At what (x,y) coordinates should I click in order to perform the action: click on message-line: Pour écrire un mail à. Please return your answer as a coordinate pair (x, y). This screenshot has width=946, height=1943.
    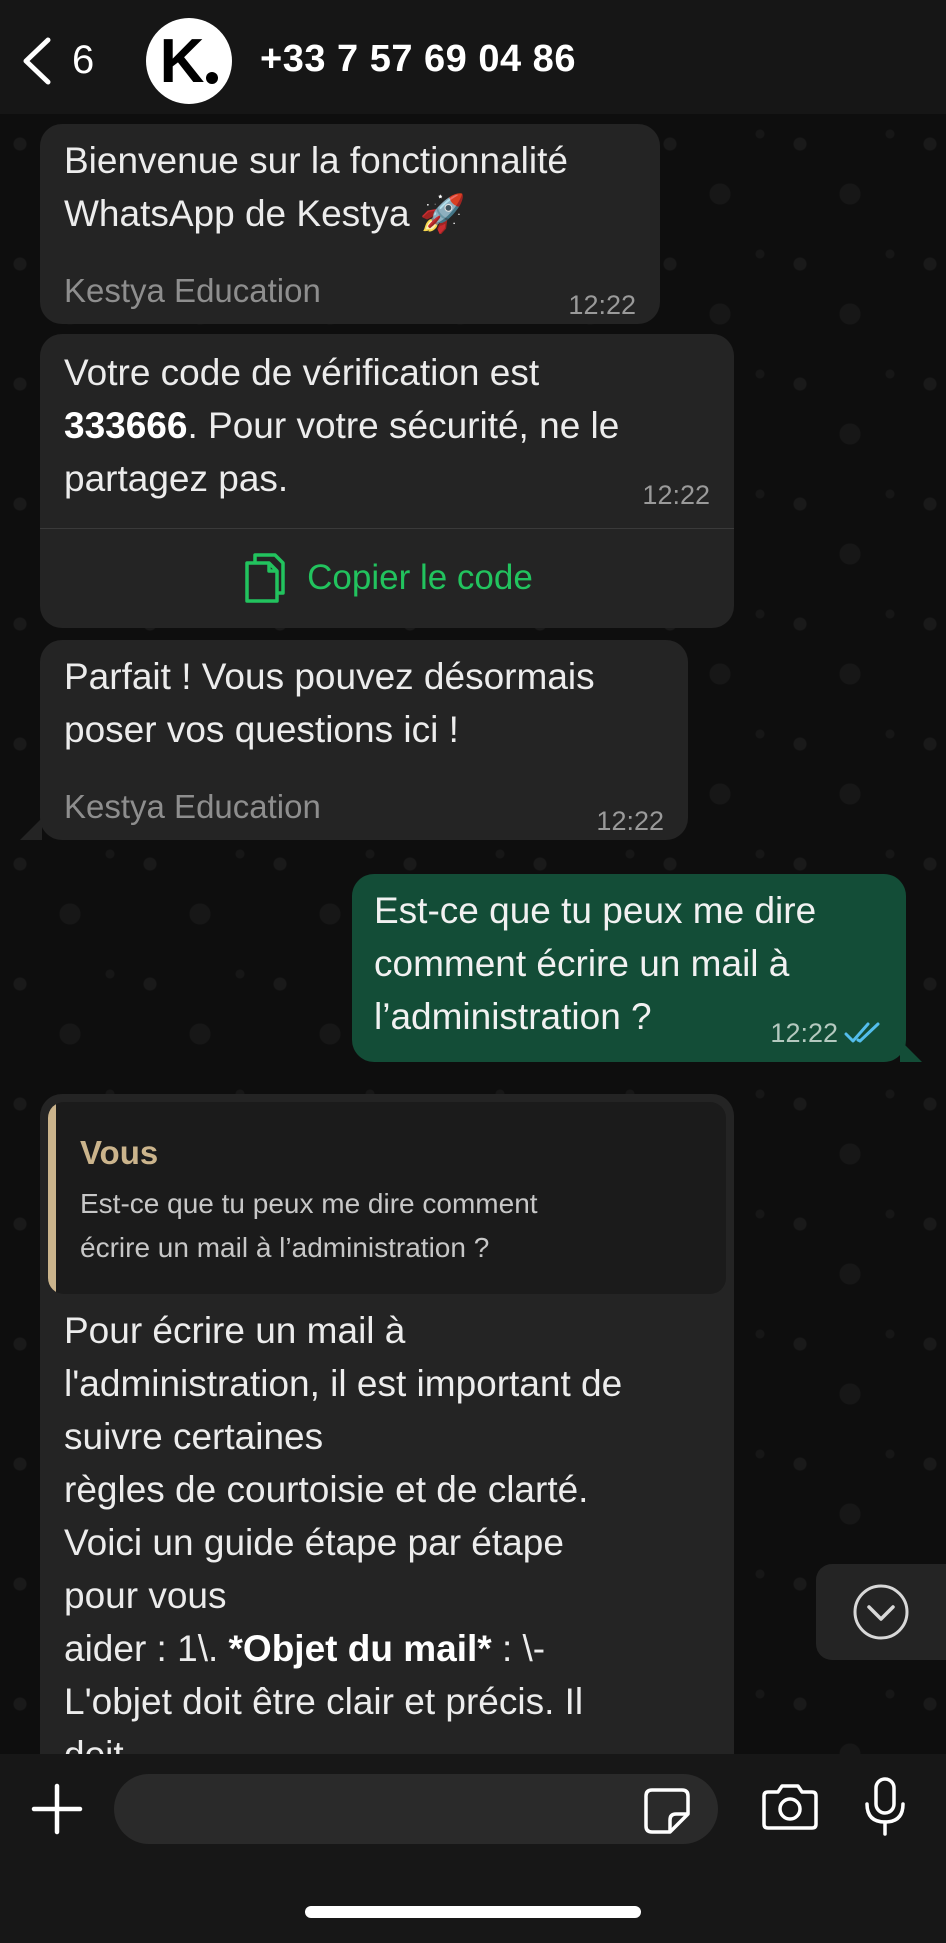
    Looking at the image, I should click on (235, 1330).